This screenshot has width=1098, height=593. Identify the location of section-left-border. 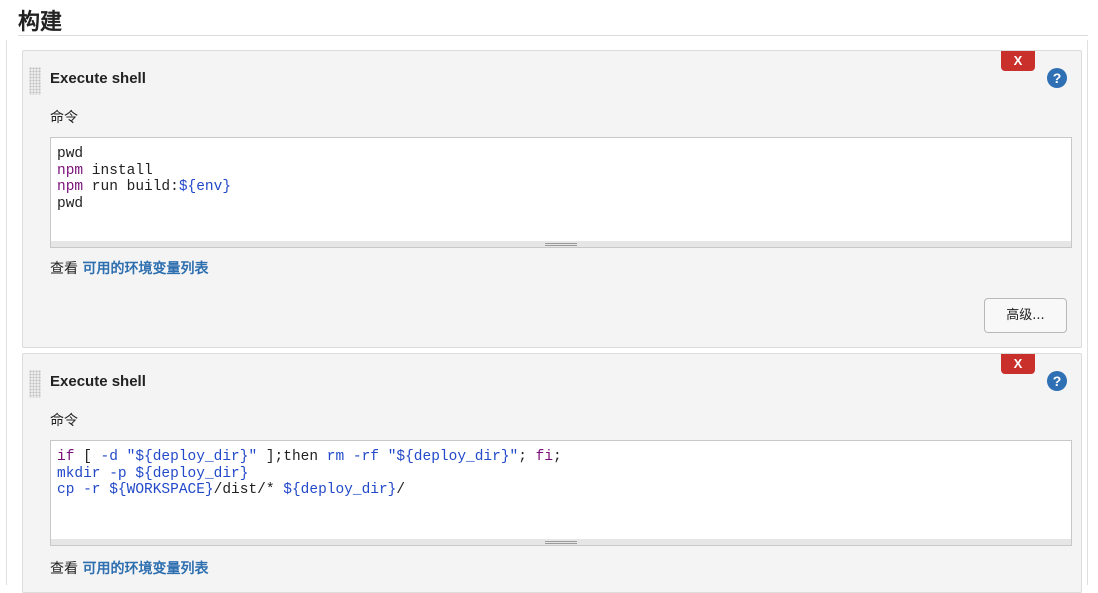
(6, 312).